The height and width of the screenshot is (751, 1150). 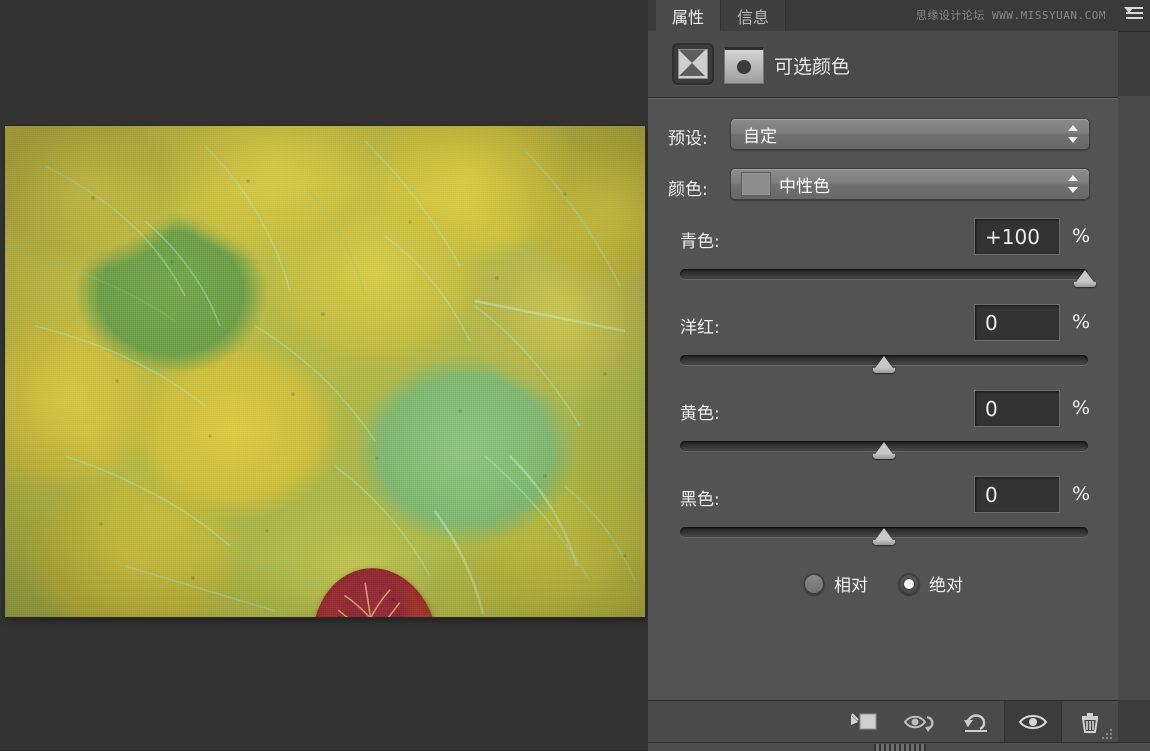 I want to click on tab-info: 信息, so click(x=753, y=15).